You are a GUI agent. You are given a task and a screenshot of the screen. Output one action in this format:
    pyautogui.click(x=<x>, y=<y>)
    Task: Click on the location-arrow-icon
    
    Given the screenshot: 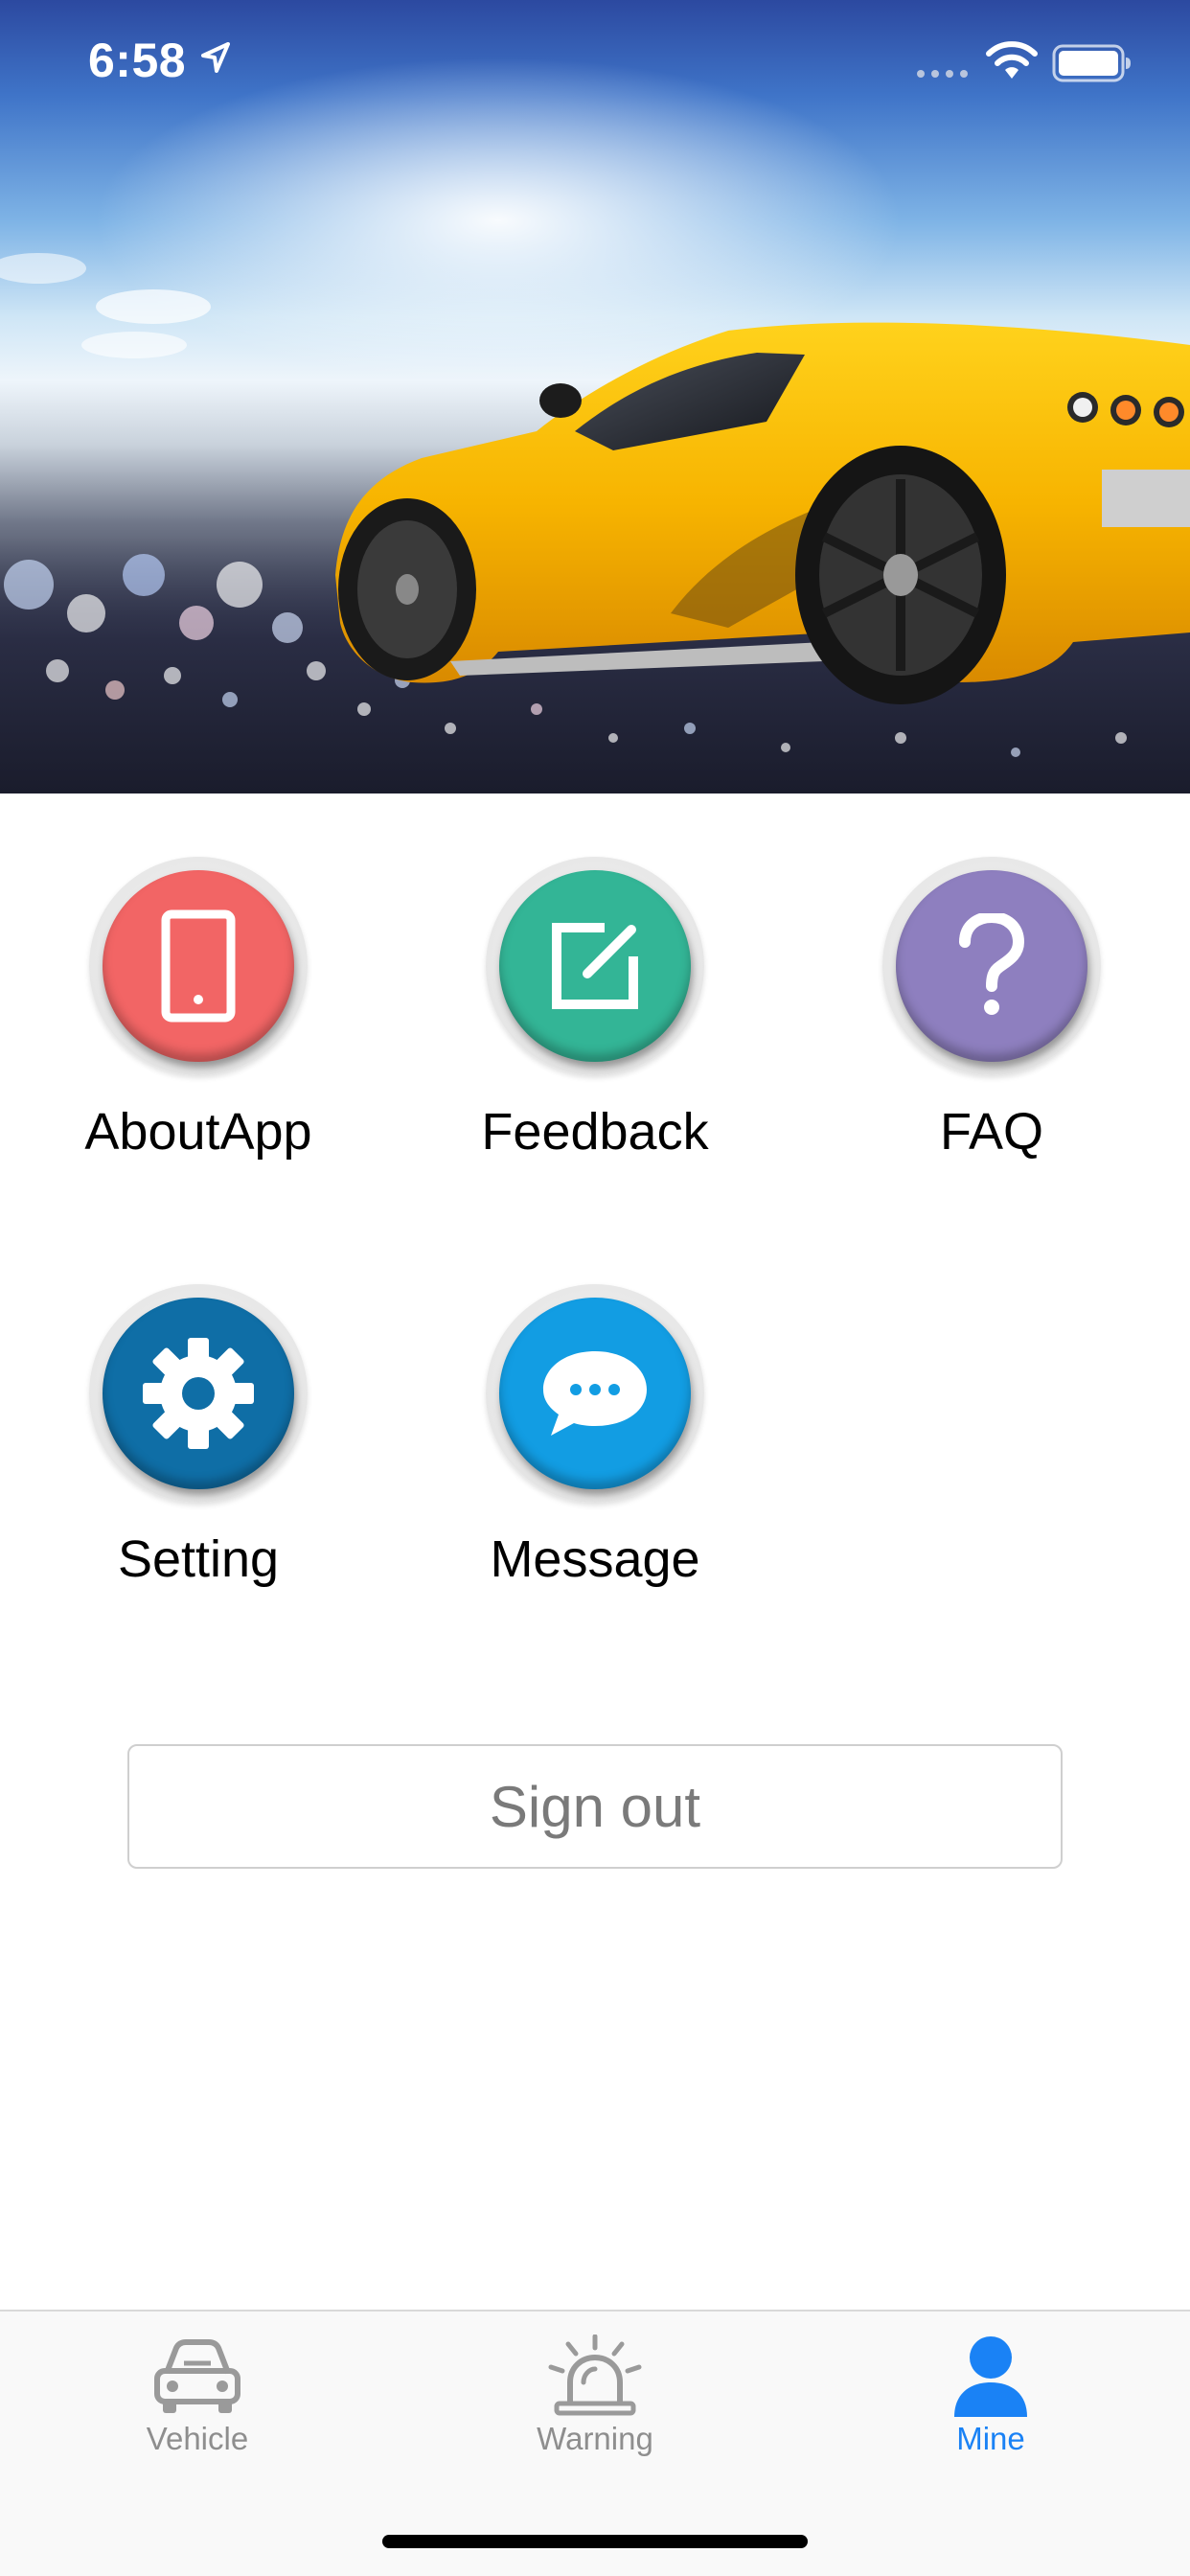 What is the action you would take?
    pyautogui.click(x=216, y=57)
    